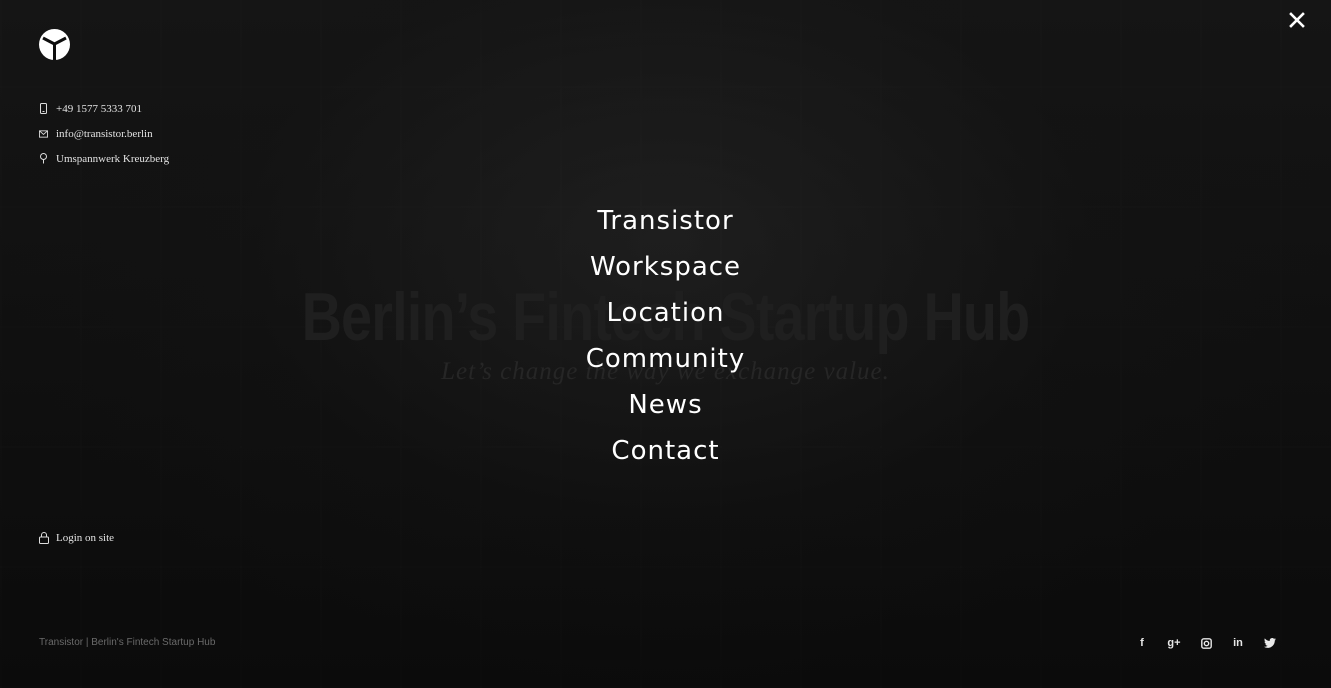  I want to click on phone-icon, so click(43, 108).